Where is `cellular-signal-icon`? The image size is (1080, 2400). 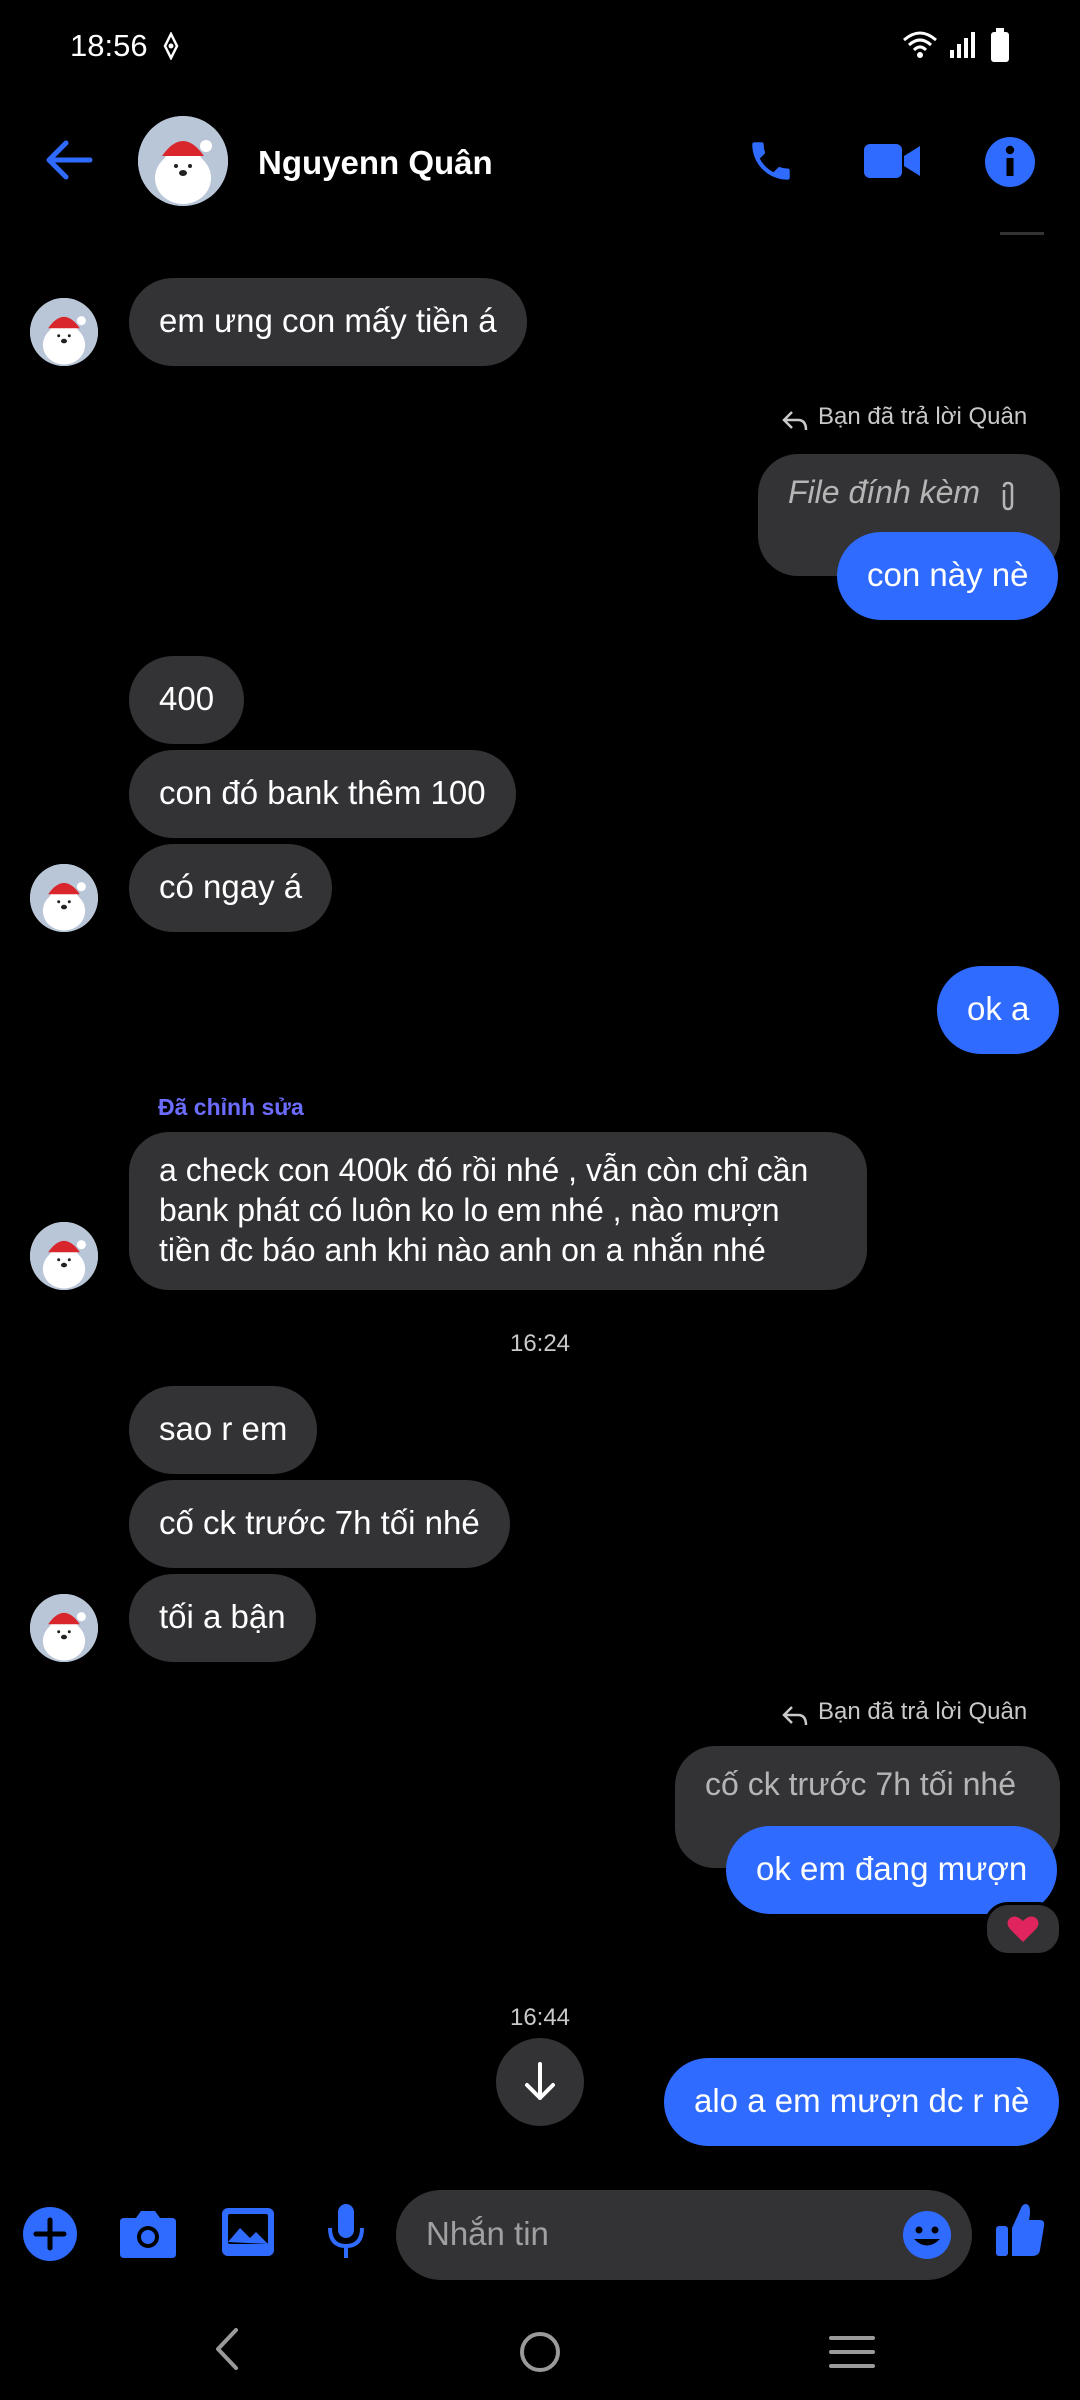 cellular-signal-icon is located at coordinates (962, 45).